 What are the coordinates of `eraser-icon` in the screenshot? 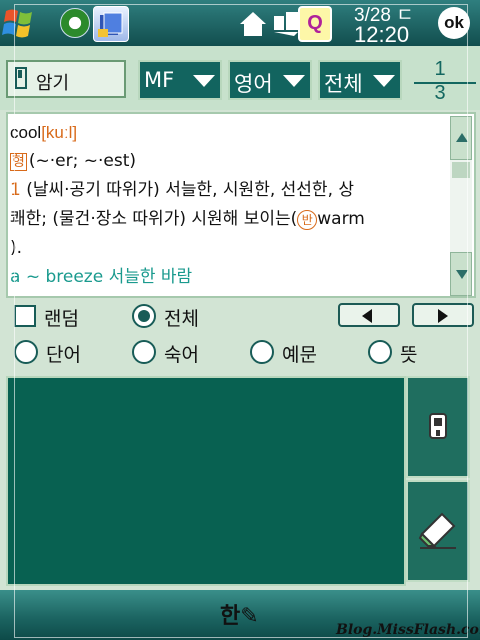 It's located at (438, 548).